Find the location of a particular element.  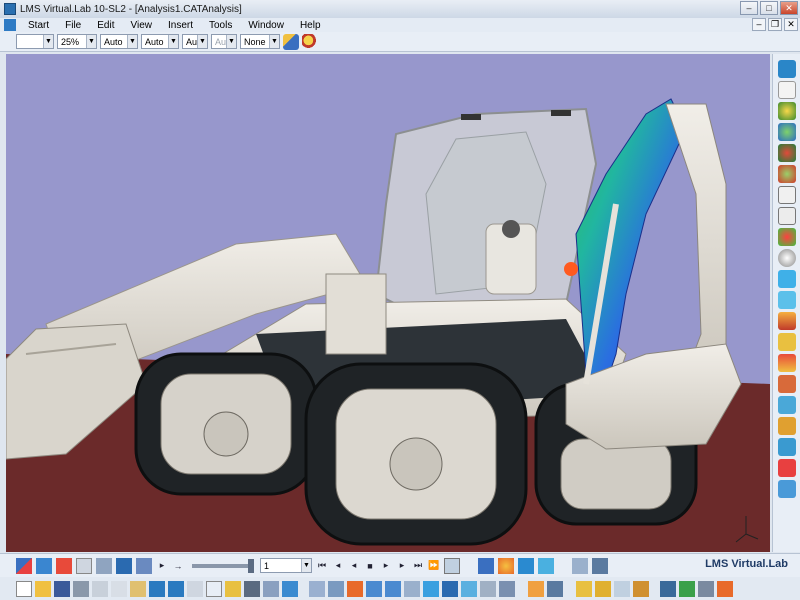

color-palette-icon is located at coordinates (506, 565).